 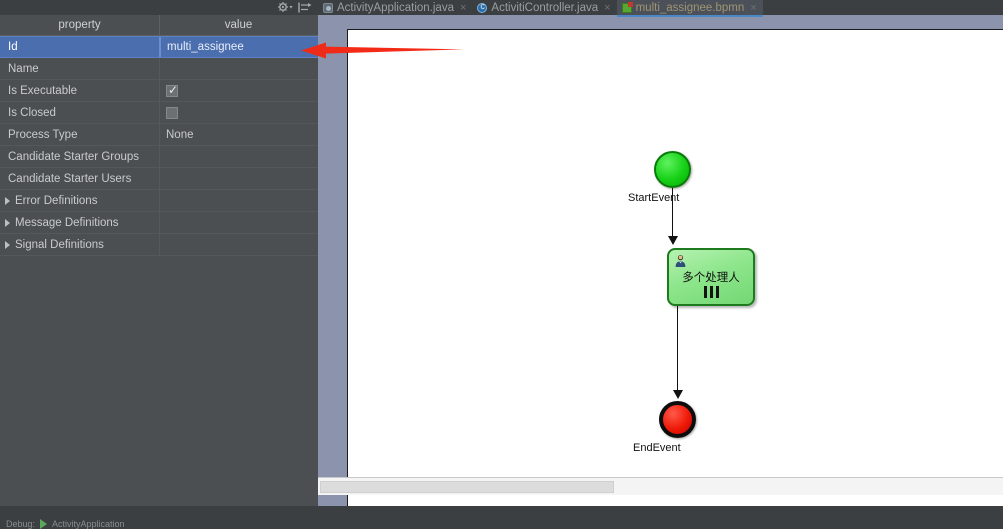 What do you see at coordinates (467, 487) in the screenshot?
I see `horizontal-scrollbar-thumb` at bounding box center [467, 487].